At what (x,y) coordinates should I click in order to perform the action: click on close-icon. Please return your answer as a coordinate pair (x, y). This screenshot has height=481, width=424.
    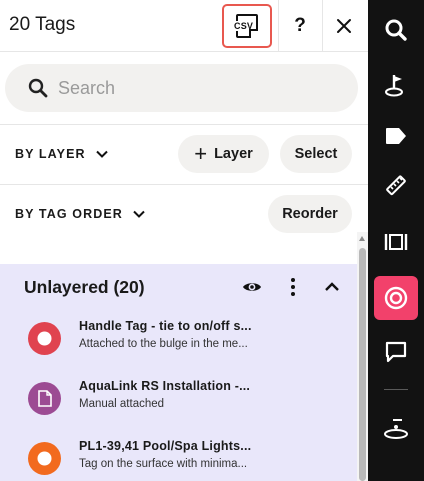
    Looking at the image, I should click on (344, 26).